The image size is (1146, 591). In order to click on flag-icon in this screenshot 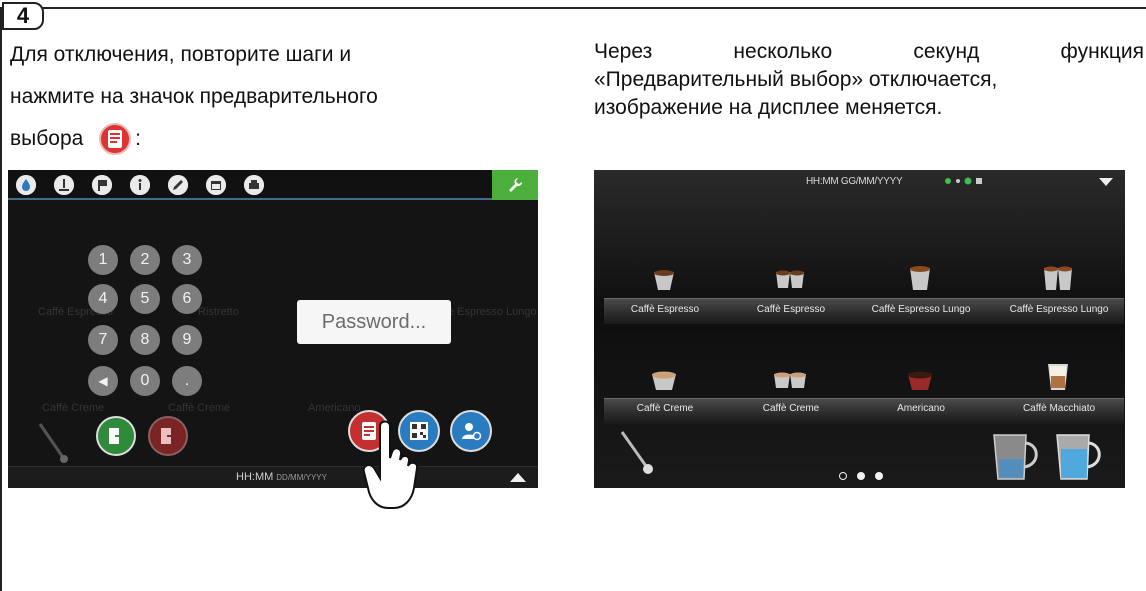, I will do `click(102, 185)`.